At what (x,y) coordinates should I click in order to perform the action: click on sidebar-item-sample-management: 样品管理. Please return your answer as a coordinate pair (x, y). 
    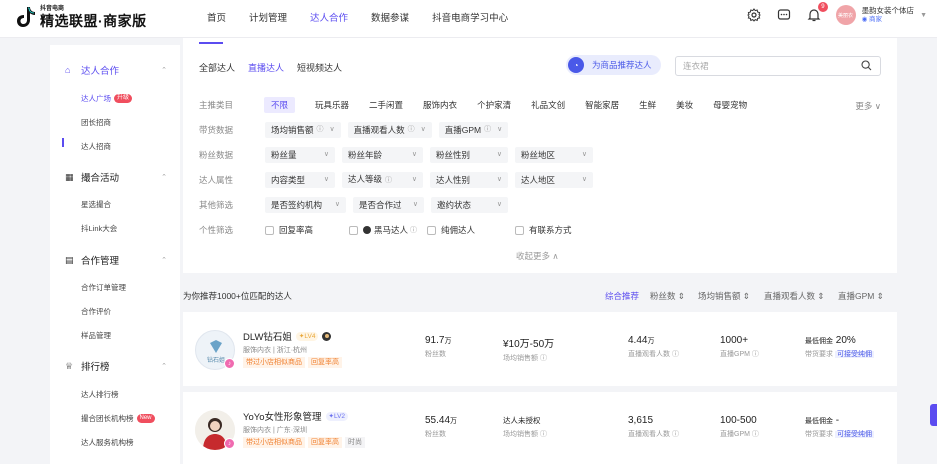
    Looking at the image, I should click on (96, 335).